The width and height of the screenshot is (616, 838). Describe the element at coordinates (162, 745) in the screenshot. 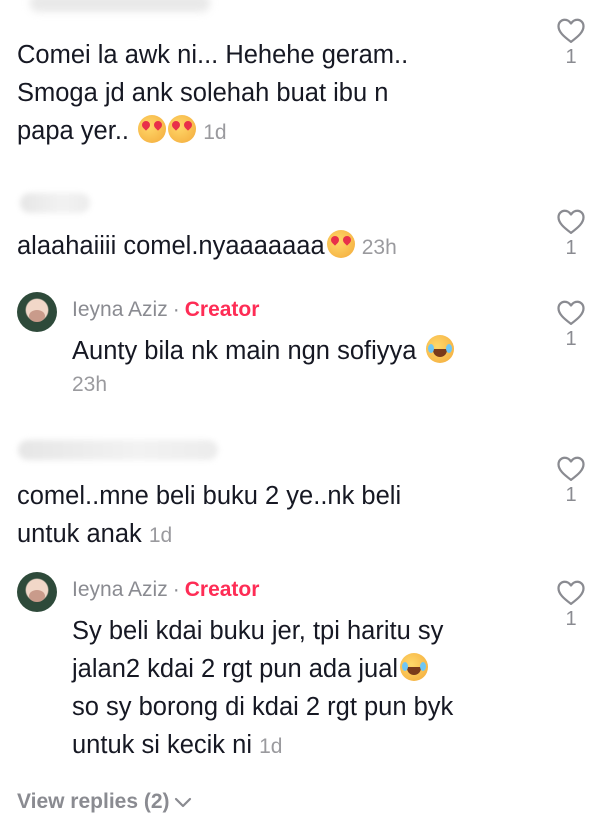

I see `comment-line: untuk si kecik ni` at that location.